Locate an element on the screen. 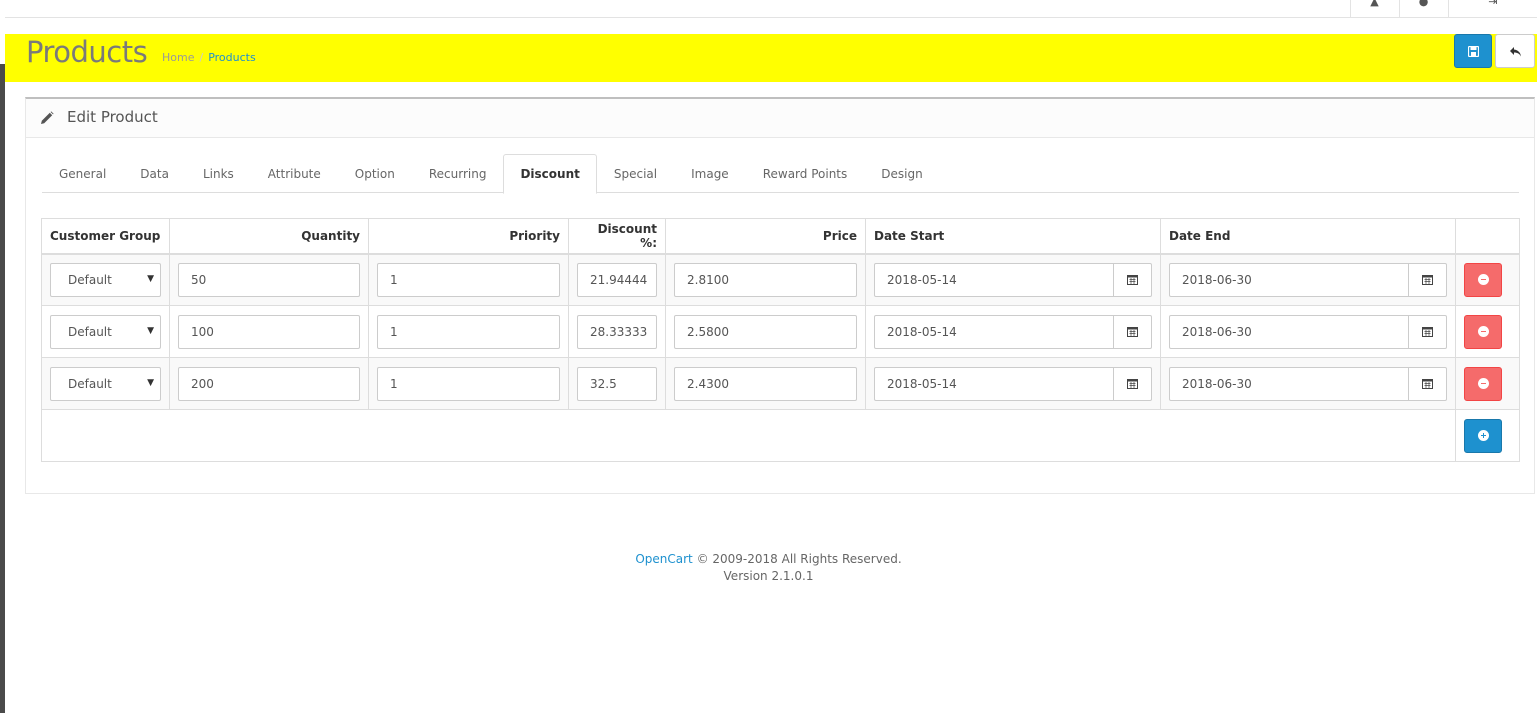 The width and height of the screenshot is (1537, 713). panel-heading: Edit Product is located at coordinates (780, 118).